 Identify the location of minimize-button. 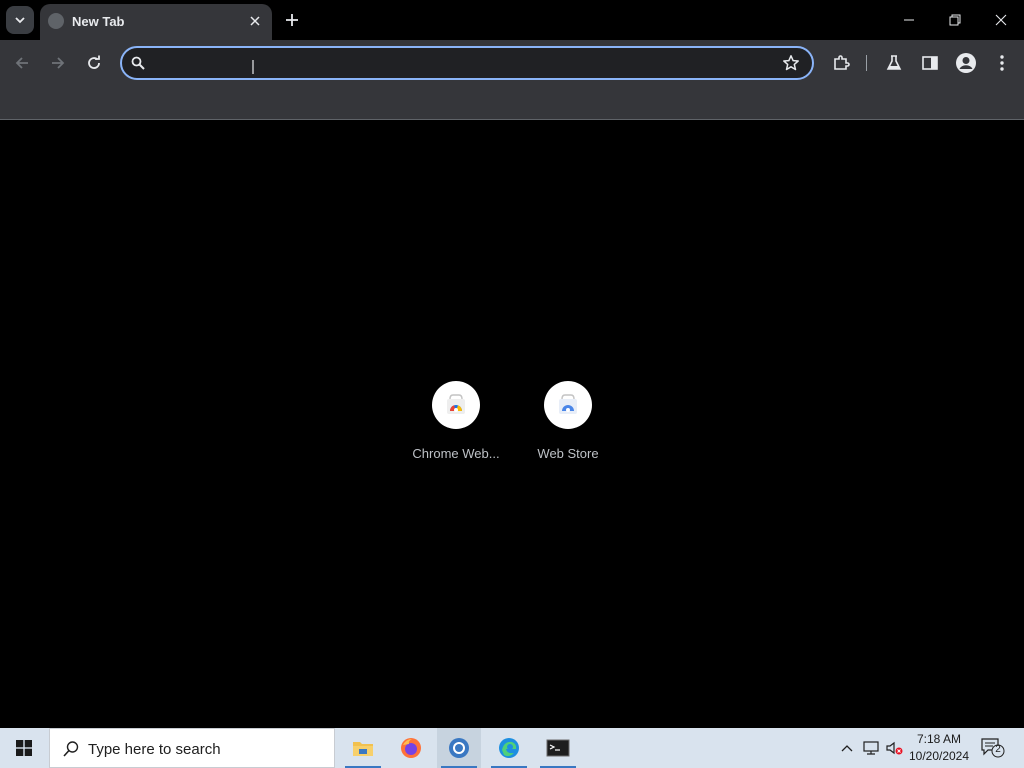
(909, 20).